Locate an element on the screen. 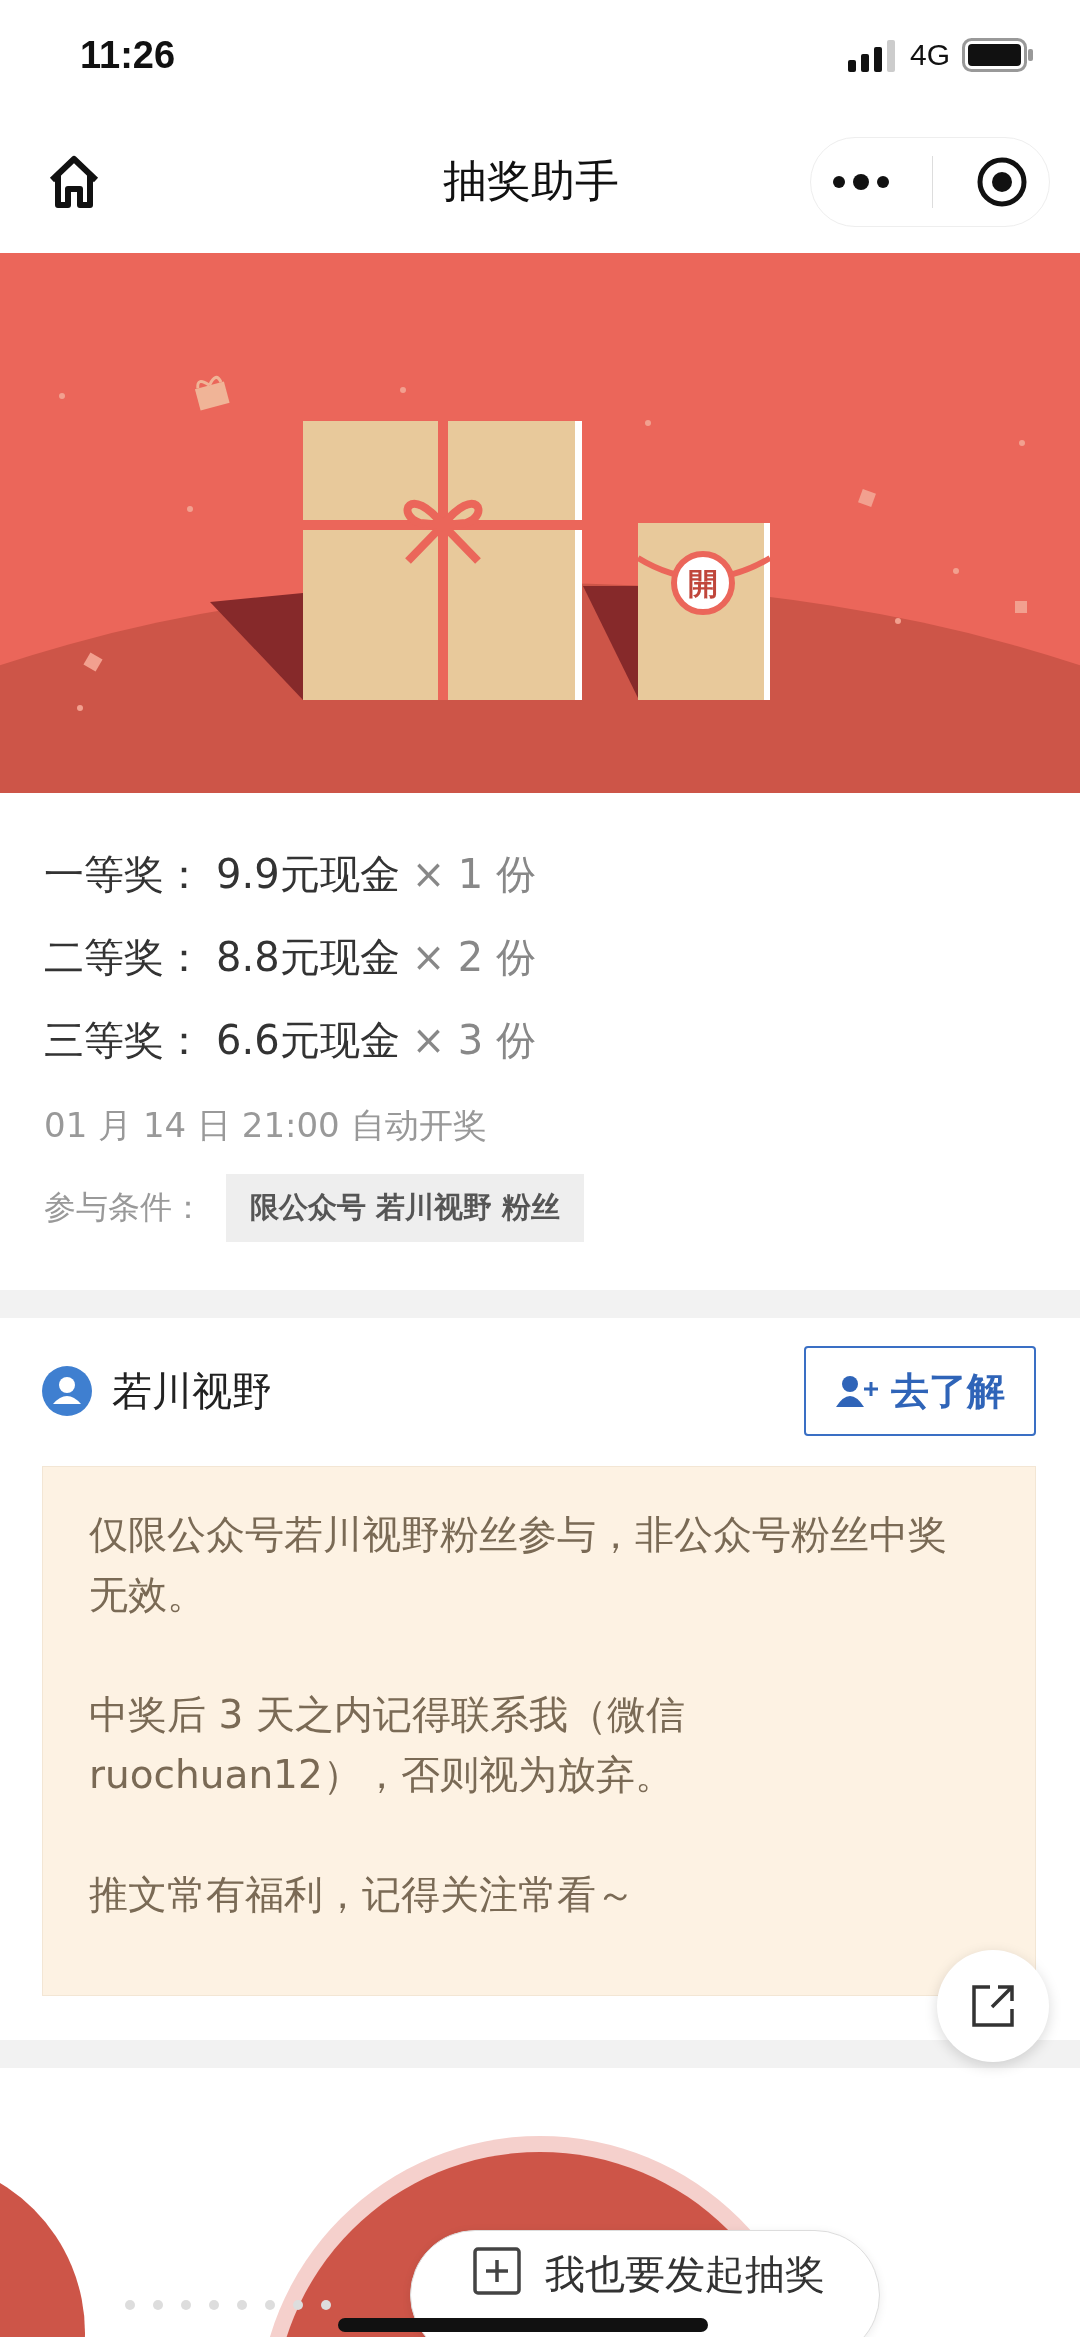  prize-count: × 1 份 is located at coordinates (474, 874).